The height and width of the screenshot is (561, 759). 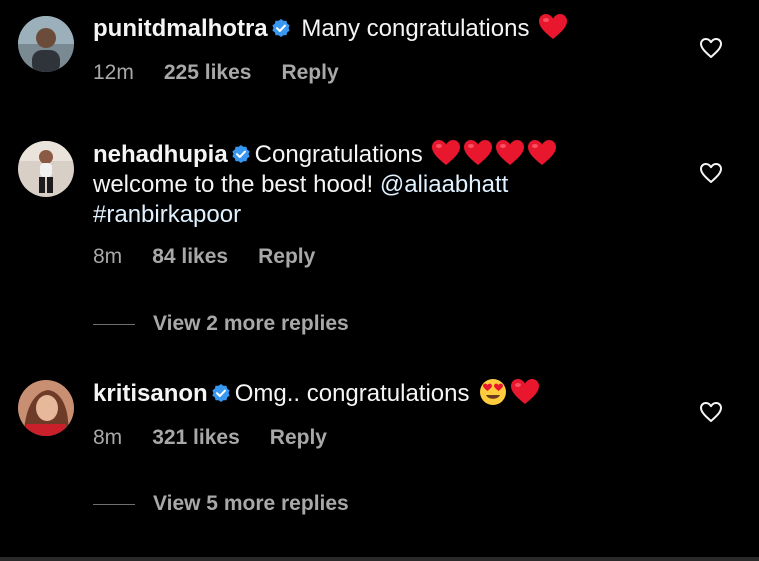 What do you see at coordinates (352, 393) in the screenshot?
I see `comment-body: Omg.. congratulations` at bounding box center [352, 393].